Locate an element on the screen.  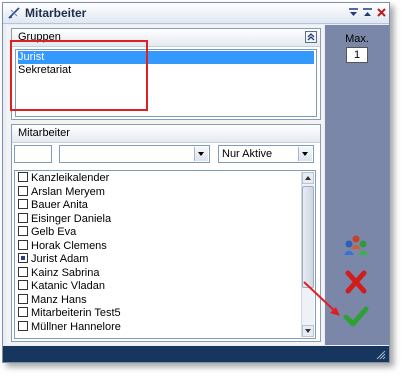
mitarbeiter-header-label: Mitarbeiter is located at coordinates (44, 133).